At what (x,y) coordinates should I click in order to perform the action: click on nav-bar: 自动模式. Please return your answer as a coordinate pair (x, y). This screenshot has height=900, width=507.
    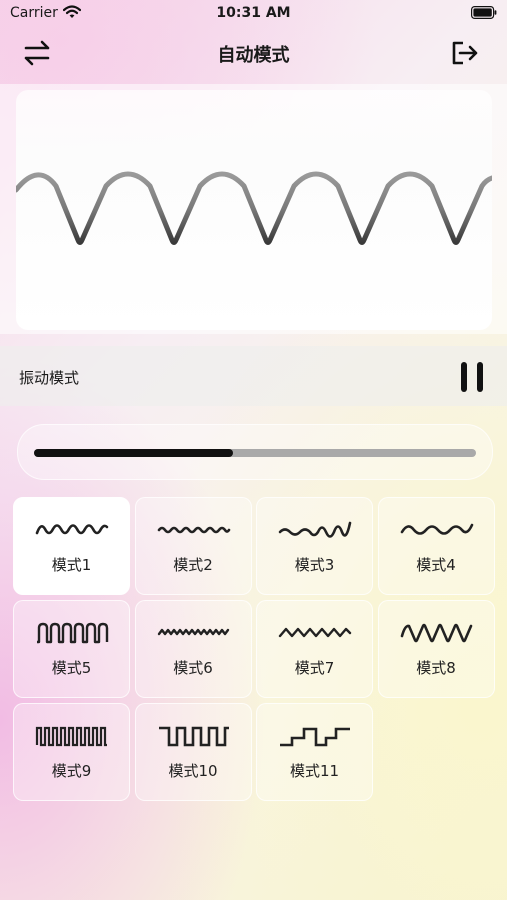
    Looking at the image, I should click on (253, 54).